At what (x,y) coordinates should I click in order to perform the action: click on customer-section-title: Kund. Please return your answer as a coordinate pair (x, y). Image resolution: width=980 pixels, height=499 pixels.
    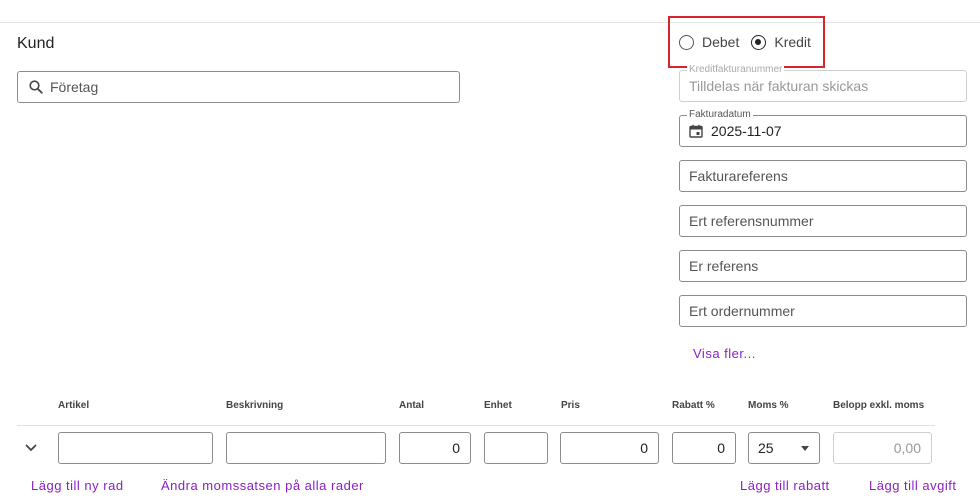
    Looking at the image, I should click on (36, 43).